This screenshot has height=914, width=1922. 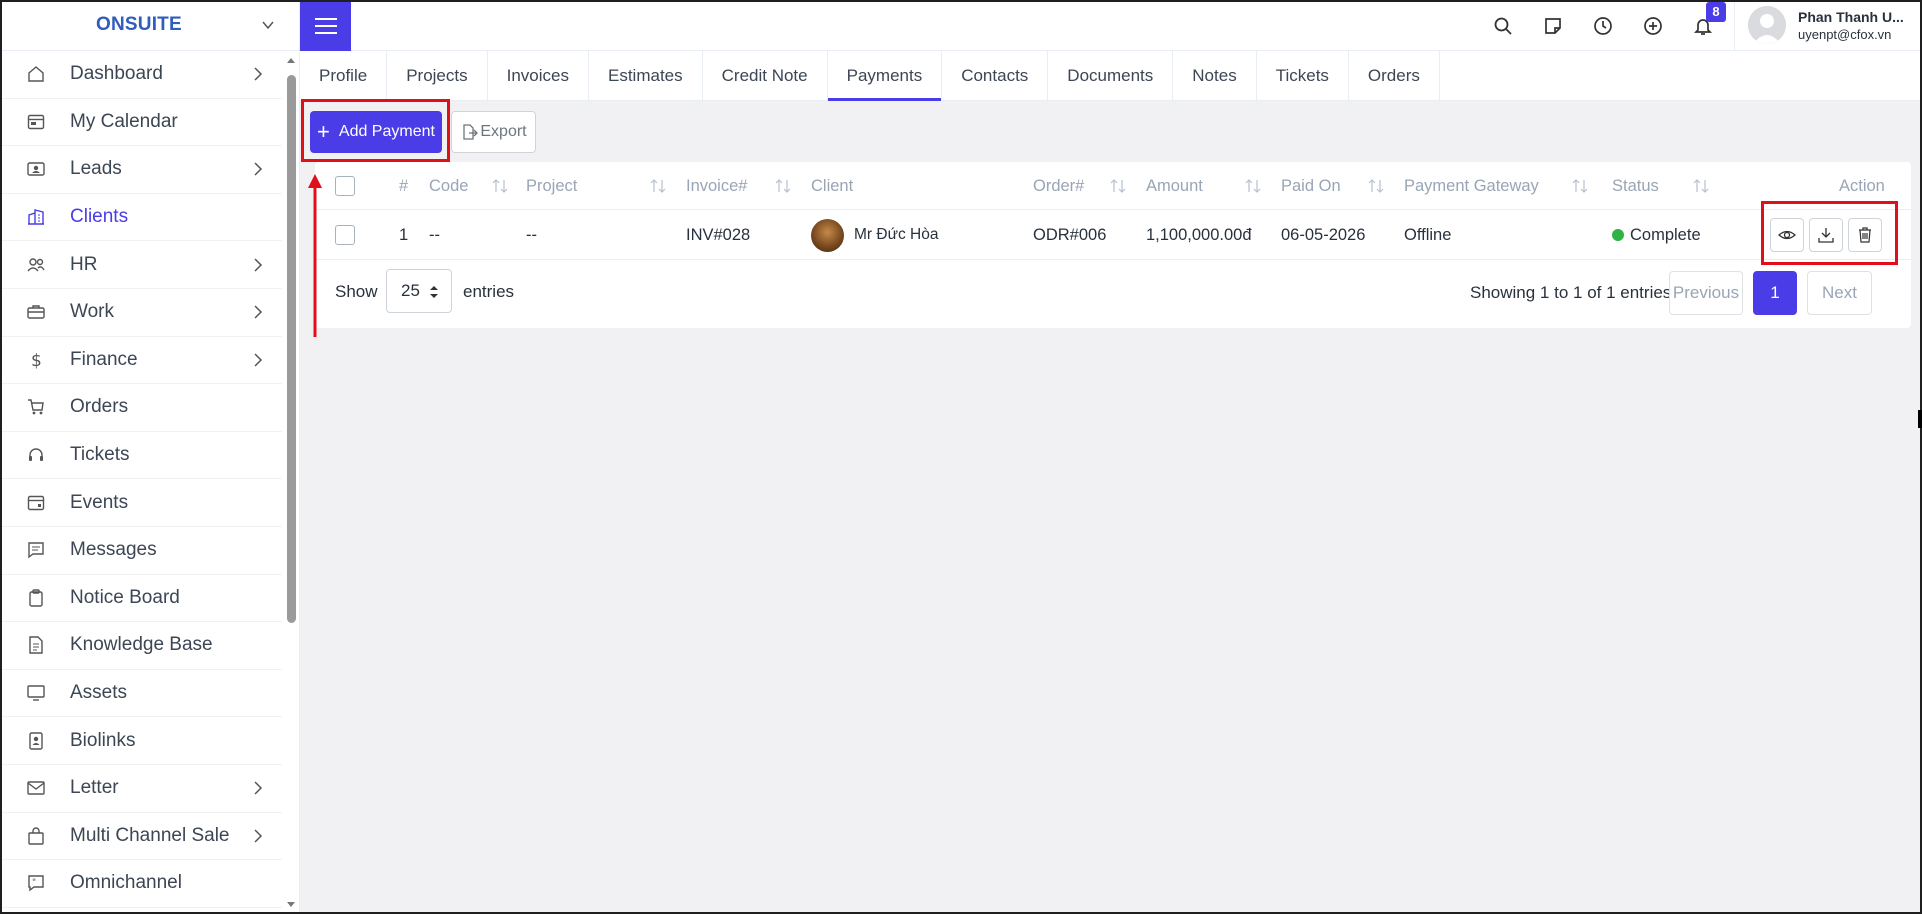 What do you see at coordinates (1617, 25) in the screenshot?
I see `topbar-icons: 8` at bounding box center [1617, 25].